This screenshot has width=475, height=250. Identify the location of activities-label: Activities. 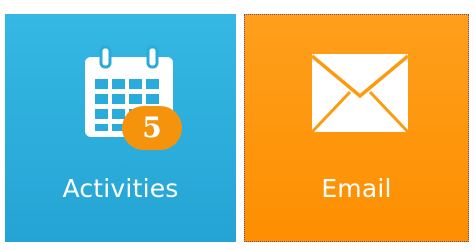
(120, 188).